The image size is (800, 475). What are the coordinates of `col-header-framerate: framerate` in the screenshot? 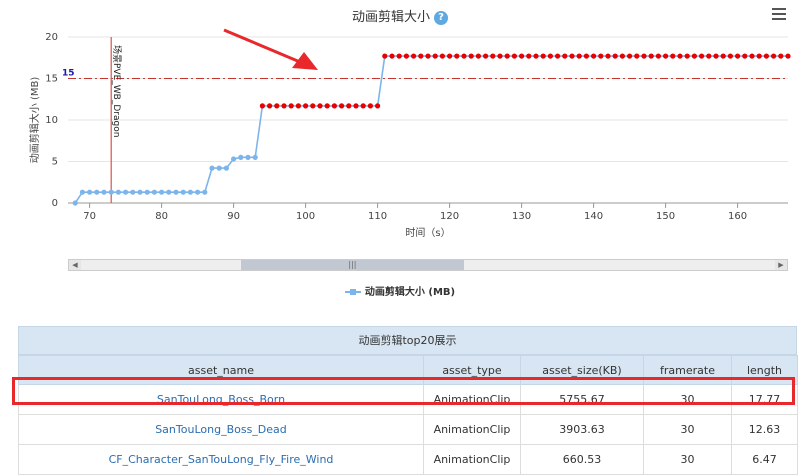 It's located at (687, 370).